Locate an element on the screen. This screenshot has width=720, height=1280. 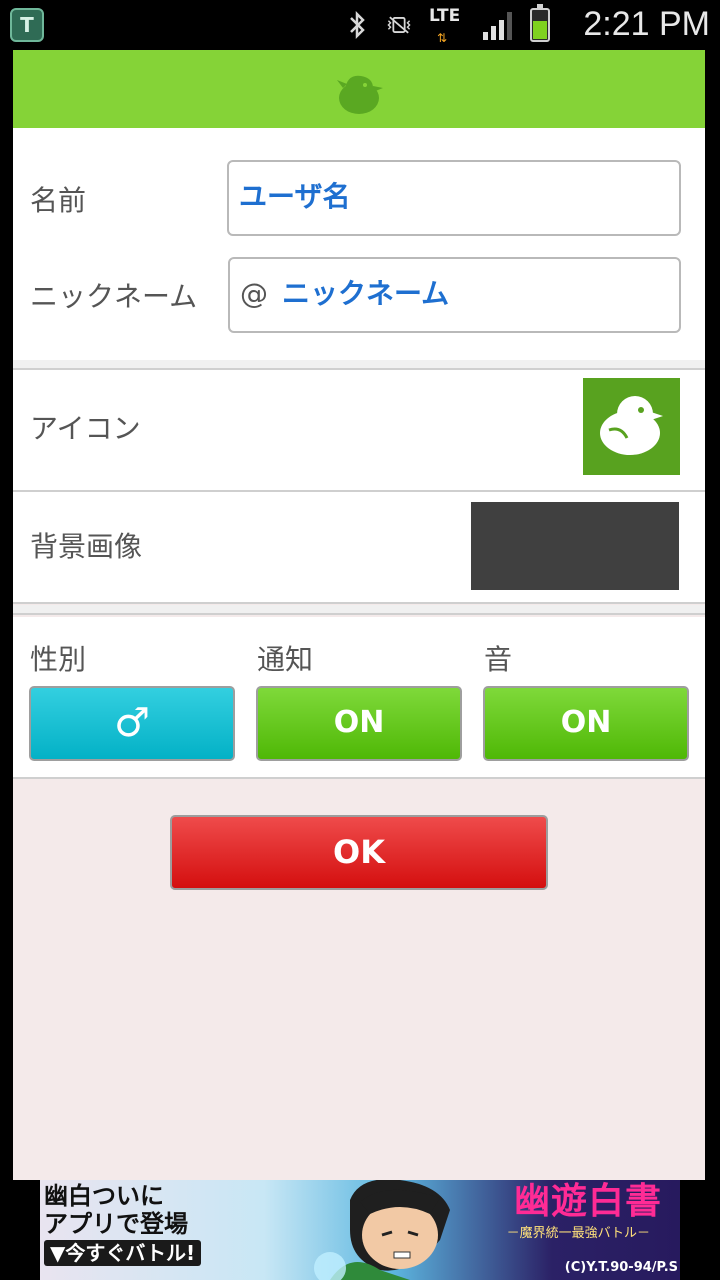
ad-subtitle: －魔界統一最強バトル－ is located at coordinates (578, 1233).